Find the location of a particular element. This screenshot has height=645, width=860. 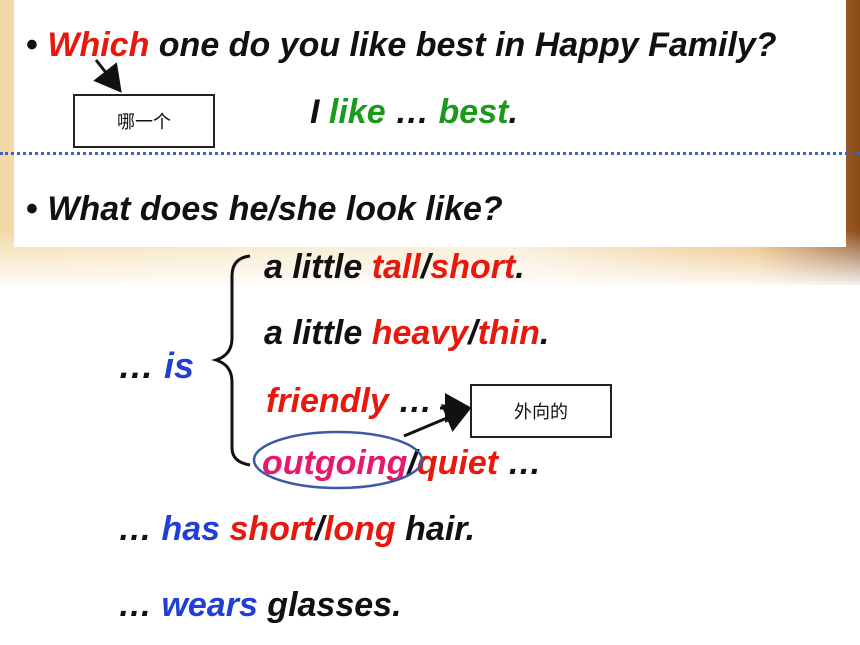

left-brace-icon is located at coordinates (230, 360).